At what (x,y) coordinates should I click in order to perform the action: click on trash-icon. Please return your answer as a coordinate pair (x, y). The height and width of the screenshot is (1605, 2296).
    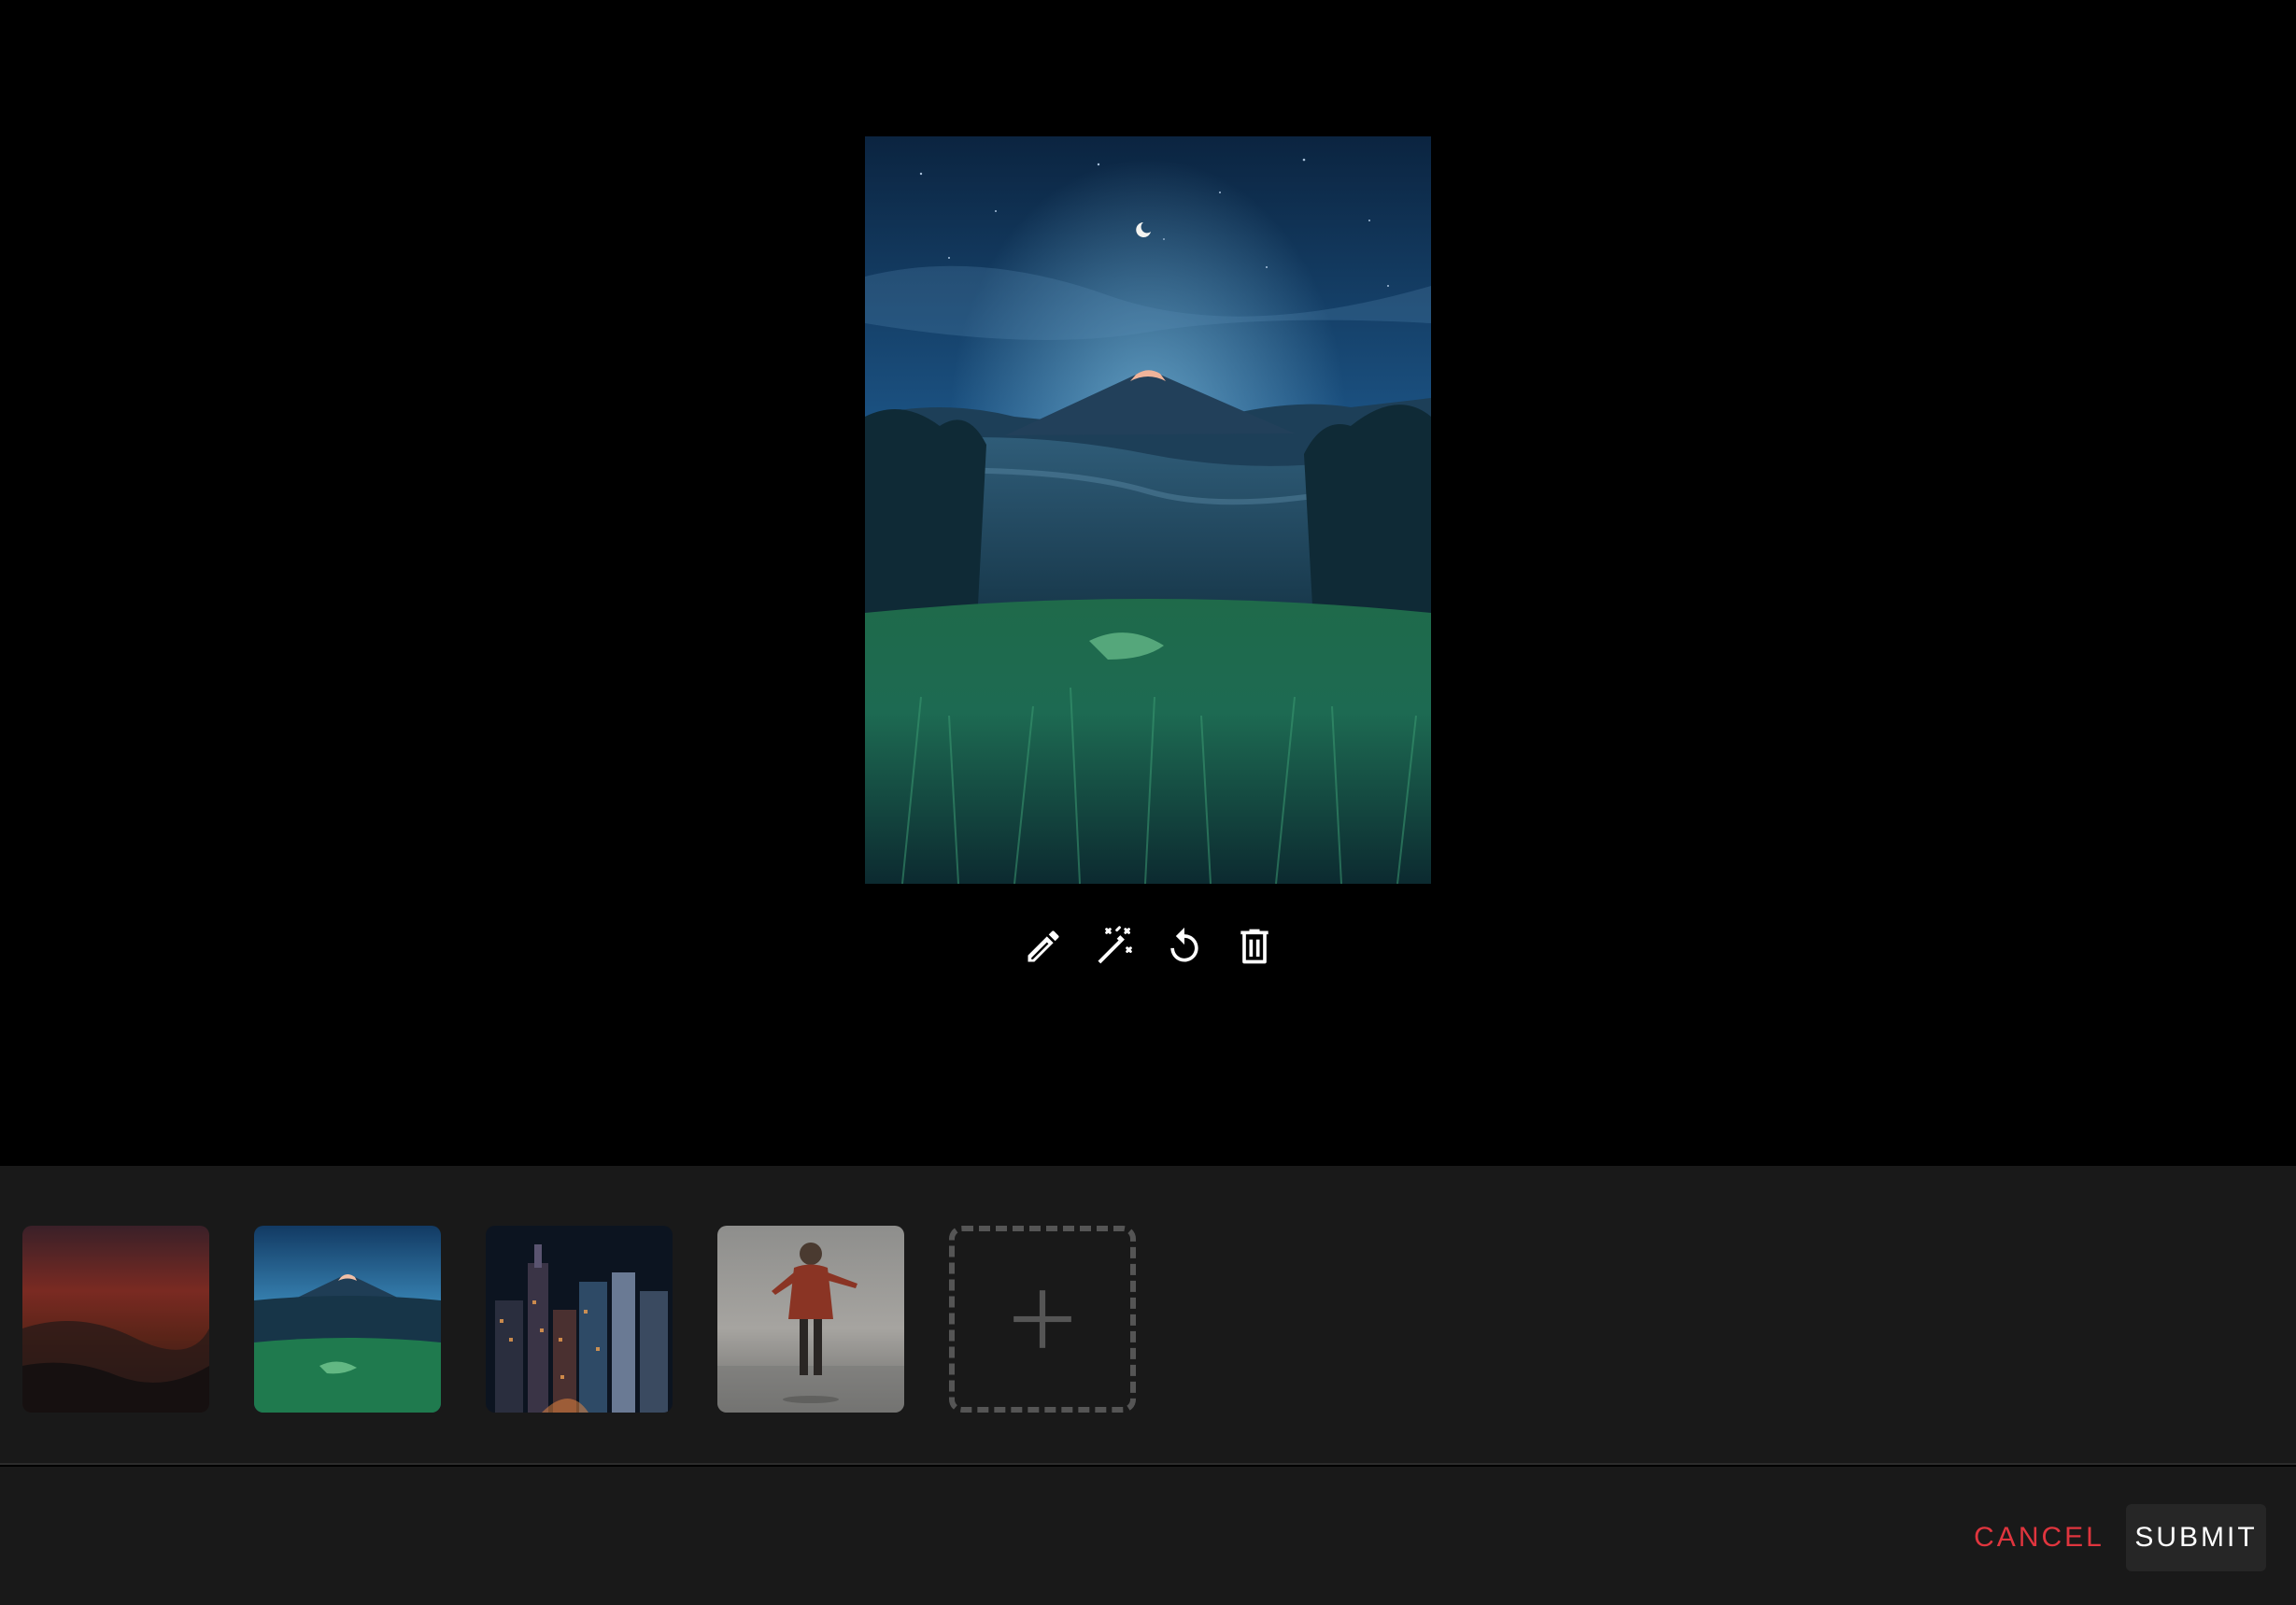
    Looking at the image, I should click on (1254, 947).